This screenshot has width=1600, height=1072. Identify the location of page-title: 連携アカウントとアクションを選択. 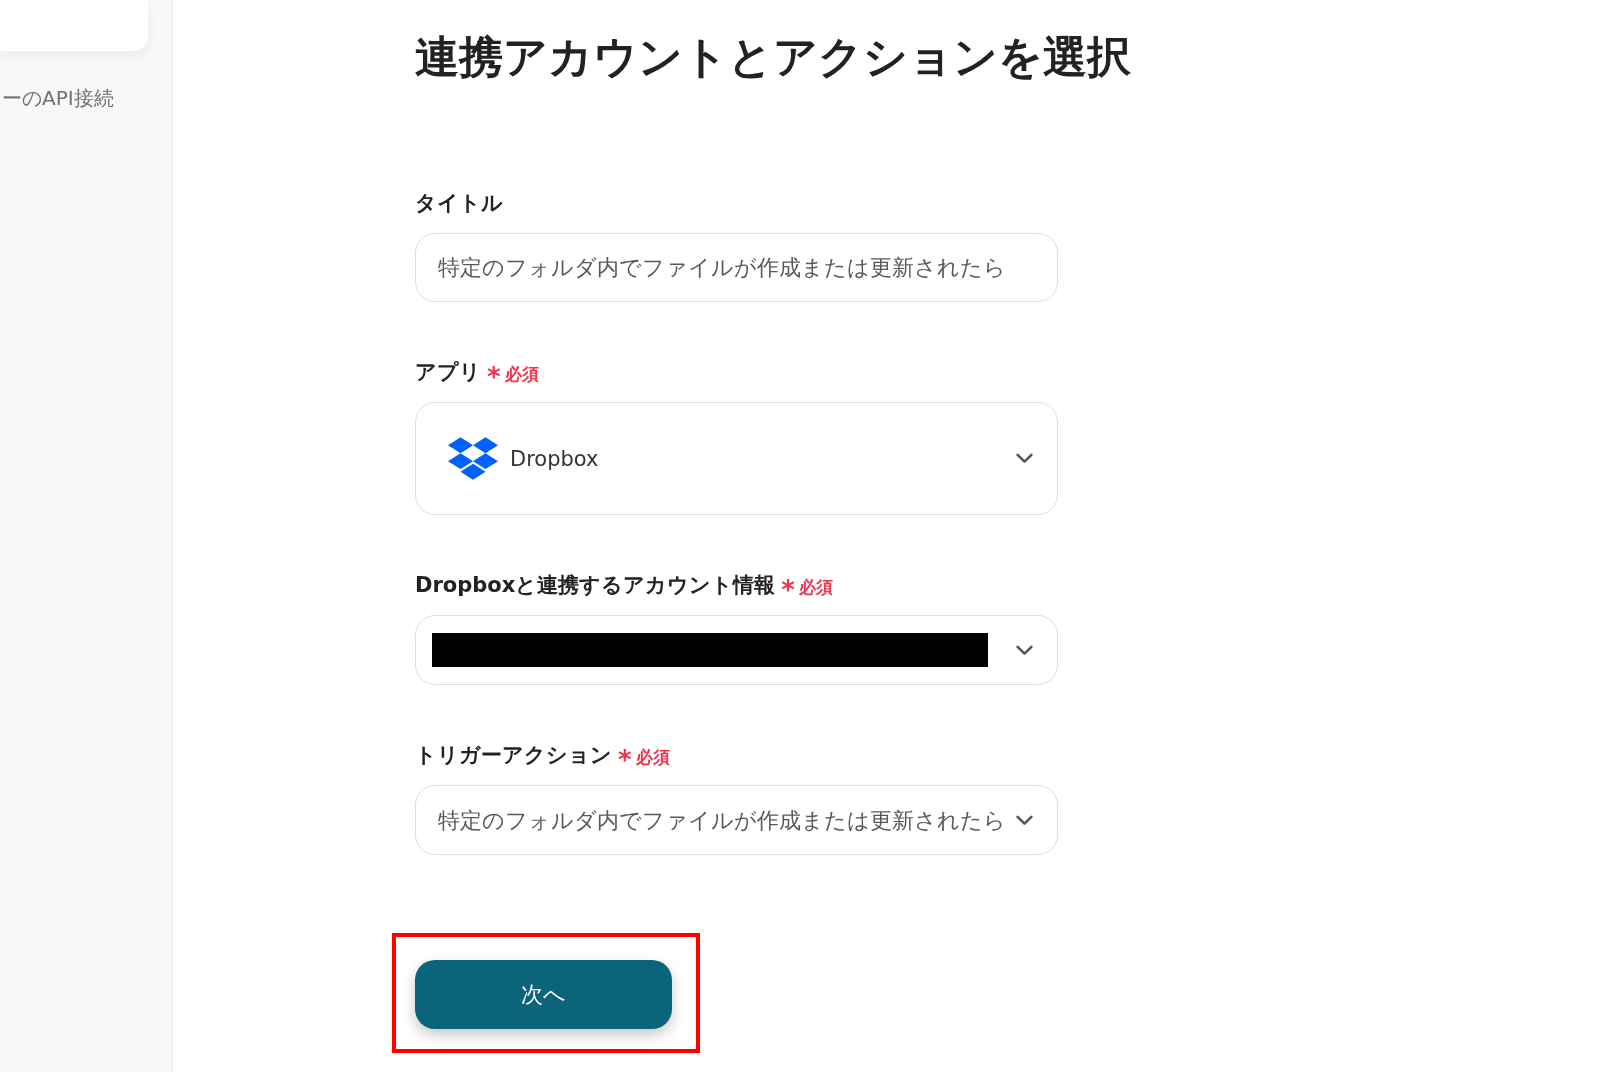
(773, 57).